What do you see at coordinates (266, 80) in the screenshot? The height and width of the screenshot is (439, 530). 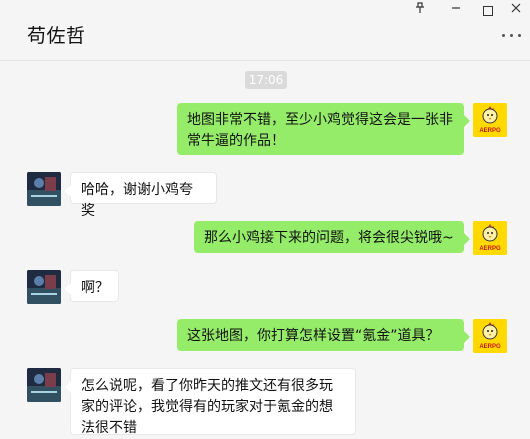 I see `message-timestamp: 17:06` at bounding box center [266, 80].